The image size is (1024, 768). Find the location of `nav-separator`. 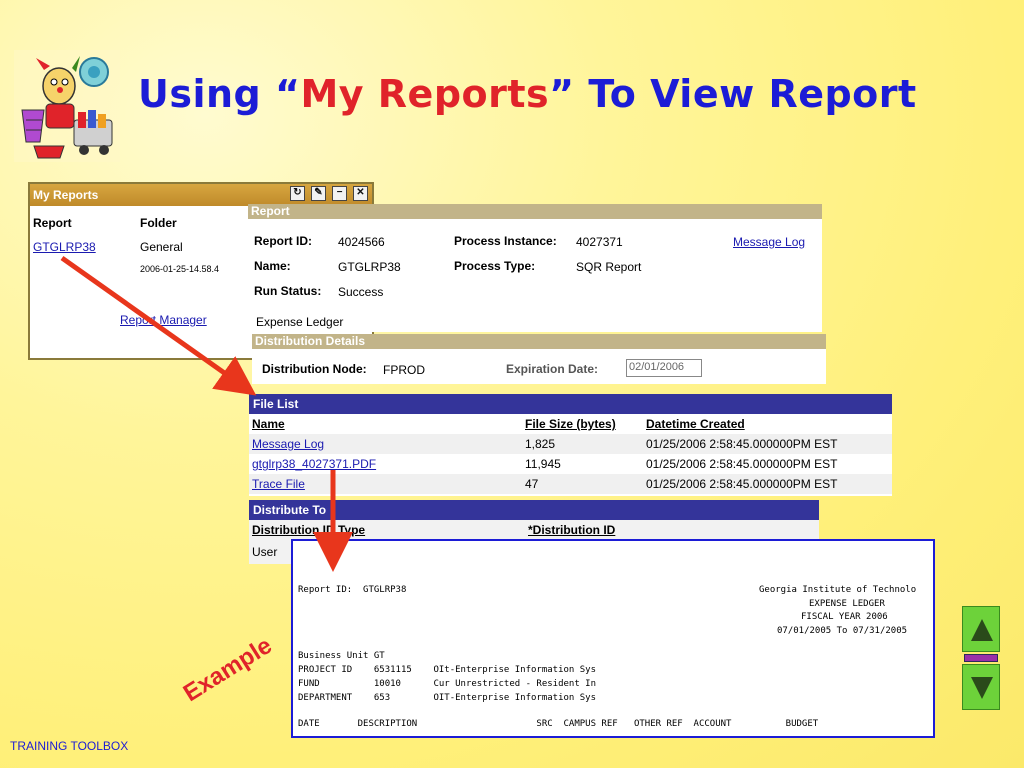

nav-separator is located at coordinates (981, 658).